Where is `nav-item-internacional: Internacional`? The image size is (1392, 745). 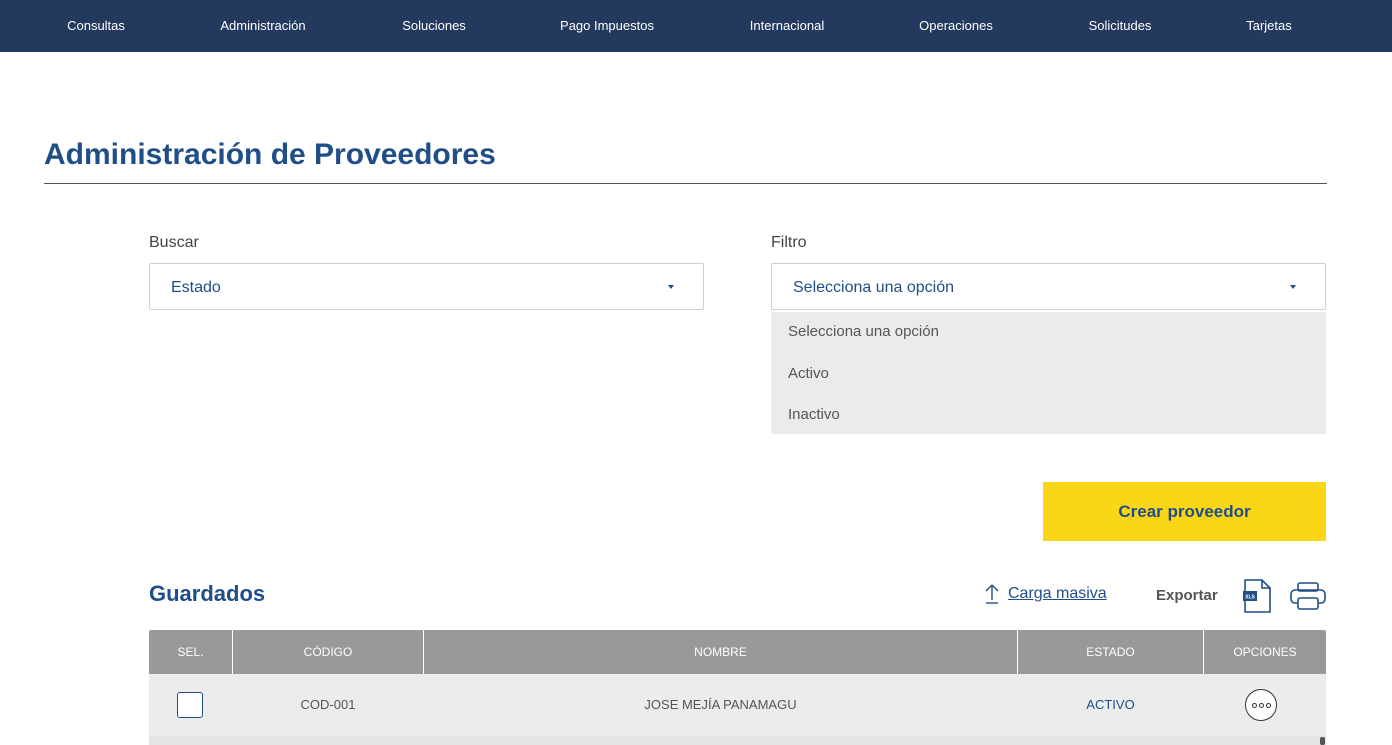 nav-item-internacional: Internacional is located at coordinates (787, 26).